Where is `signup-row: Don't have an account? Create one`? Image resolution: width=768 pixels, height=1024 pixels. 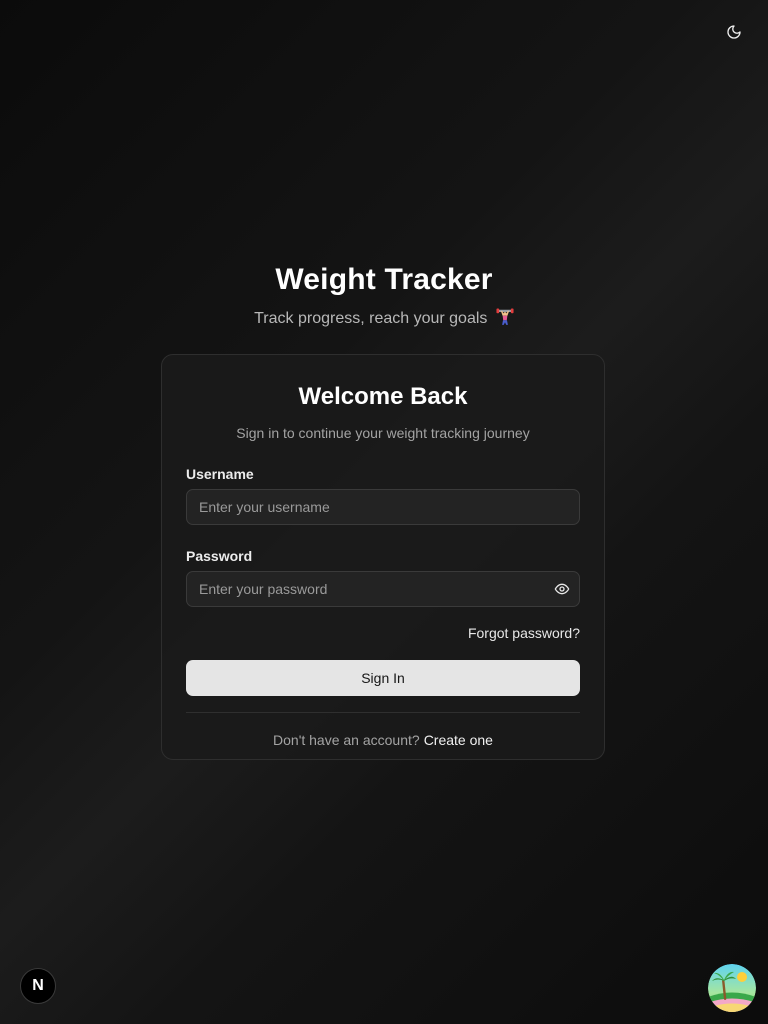
signup-row: Don't have an account? Create one is located at coordinates (383, 740).